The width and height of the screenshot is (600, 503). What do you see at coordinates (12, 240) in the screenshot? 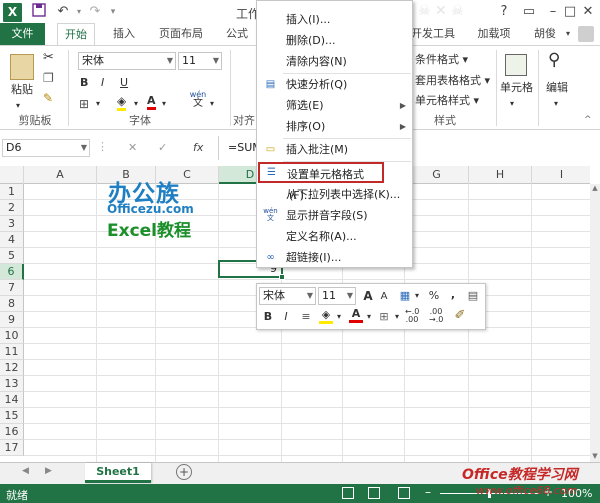
I see `row-header: 4` at bounding box center [12, 240].